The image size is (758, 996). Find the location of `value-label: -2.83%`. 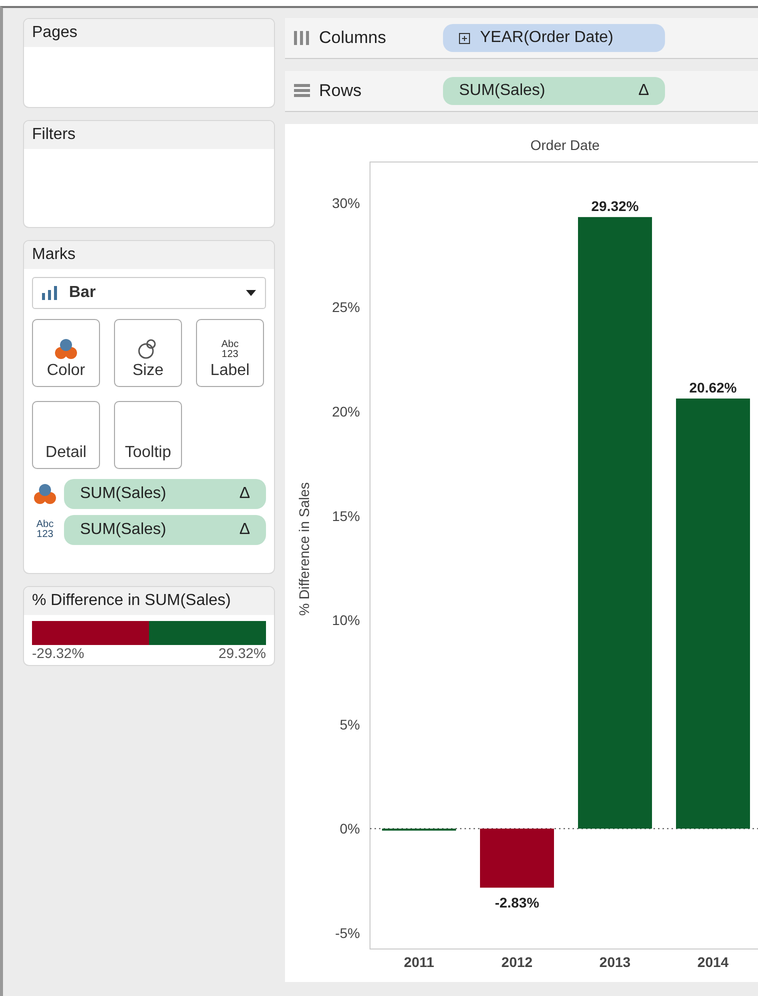

value-label: -2.83% is located at coordinates (517, 902).